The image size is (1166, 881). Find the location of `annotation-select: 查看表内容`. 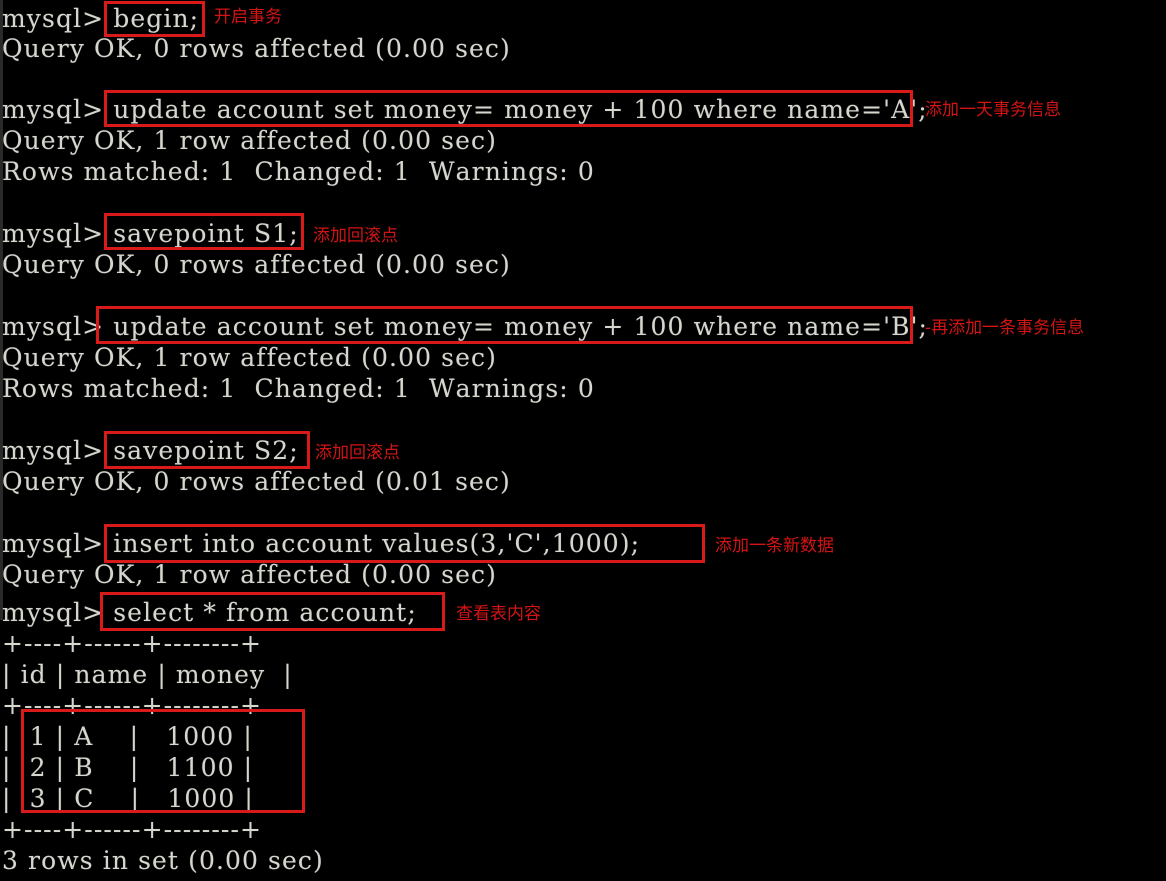

annotation-select: 查看表内容 is located at coordinates (498, 614).